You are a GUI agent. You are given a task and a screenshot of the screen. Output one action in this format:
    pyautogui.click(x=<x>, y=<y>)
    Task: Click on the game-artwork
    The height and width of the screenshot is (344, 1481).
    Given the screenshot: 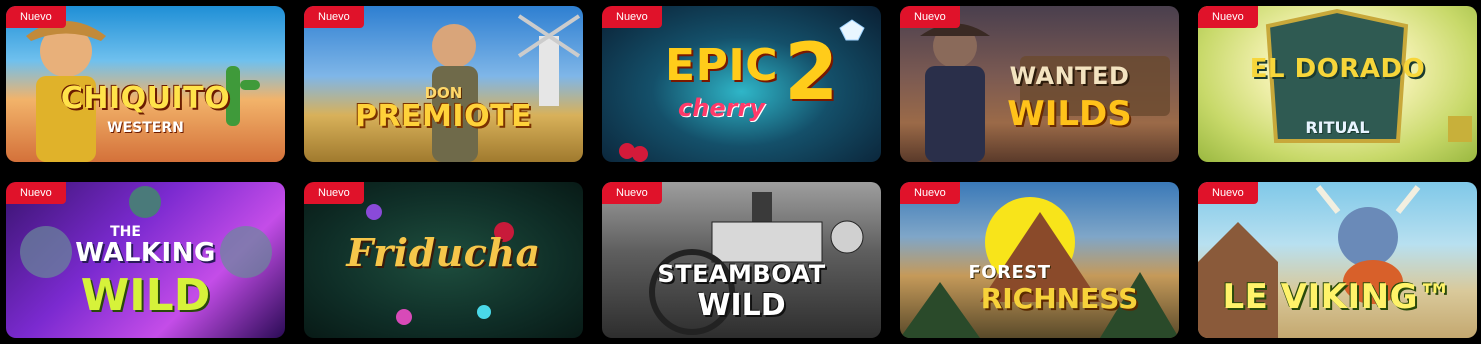 What is the action you would take?
    pyautogui.click(x=1368, y=75)
    